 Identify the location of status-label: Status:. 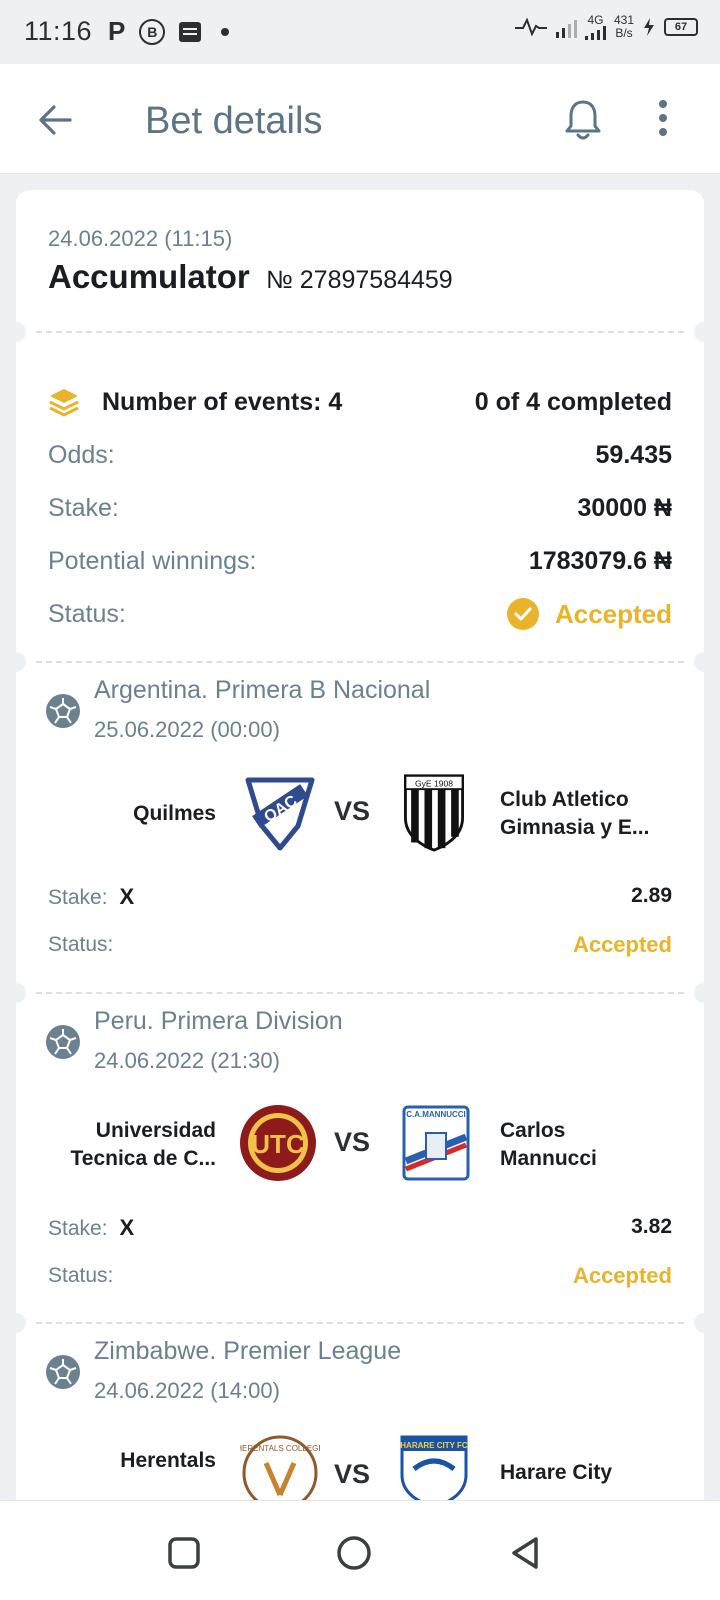
(87, 613).